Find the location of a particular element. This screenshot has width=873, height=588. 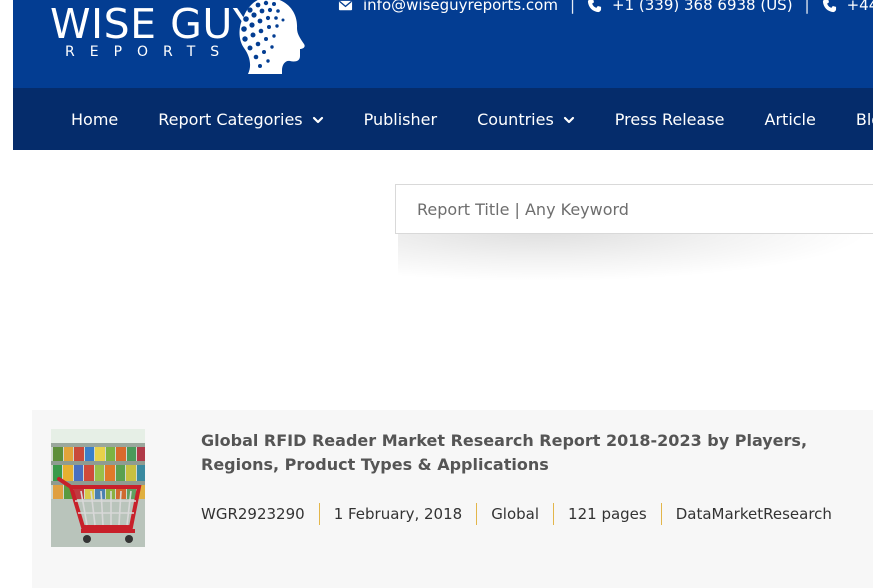

logo-sub-text: REPORTS is located at coordinates (150, 52).